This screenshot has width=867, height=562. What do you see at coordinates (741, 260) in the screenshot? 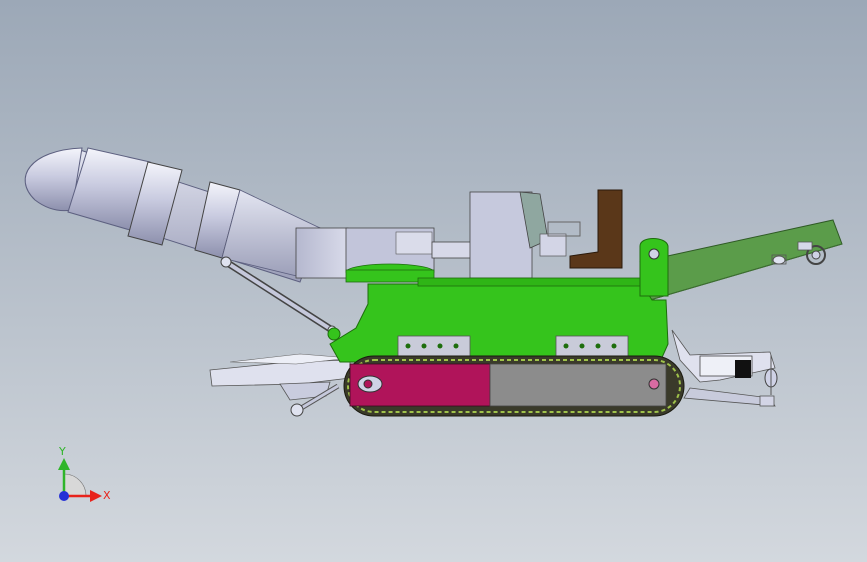
I see `rear-conveyor` at bounding box center [741, 260].